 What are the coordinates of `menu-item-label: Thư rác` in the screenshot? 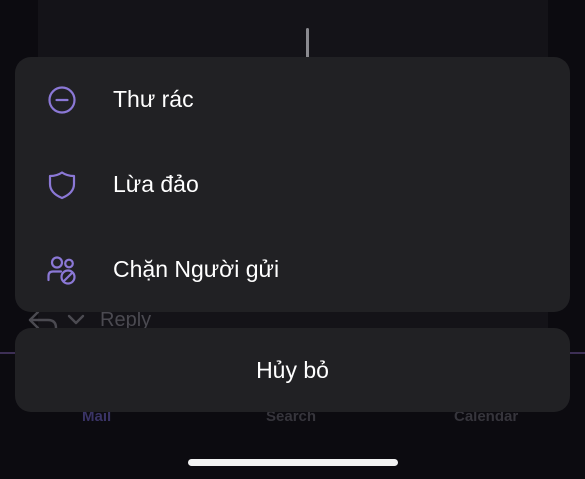 It's located at (153, 99).